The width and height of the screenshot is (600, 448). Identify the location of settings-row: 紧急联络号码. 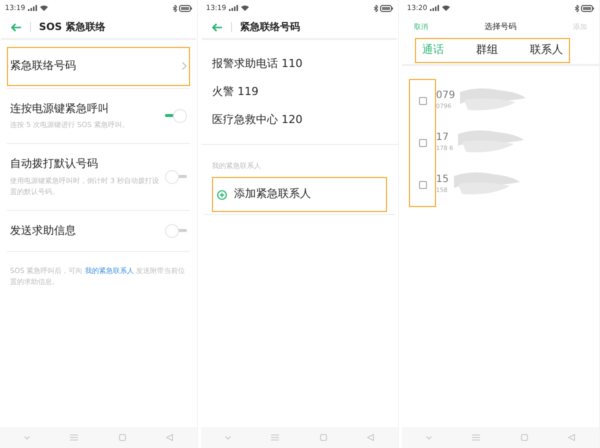
(98, 66).